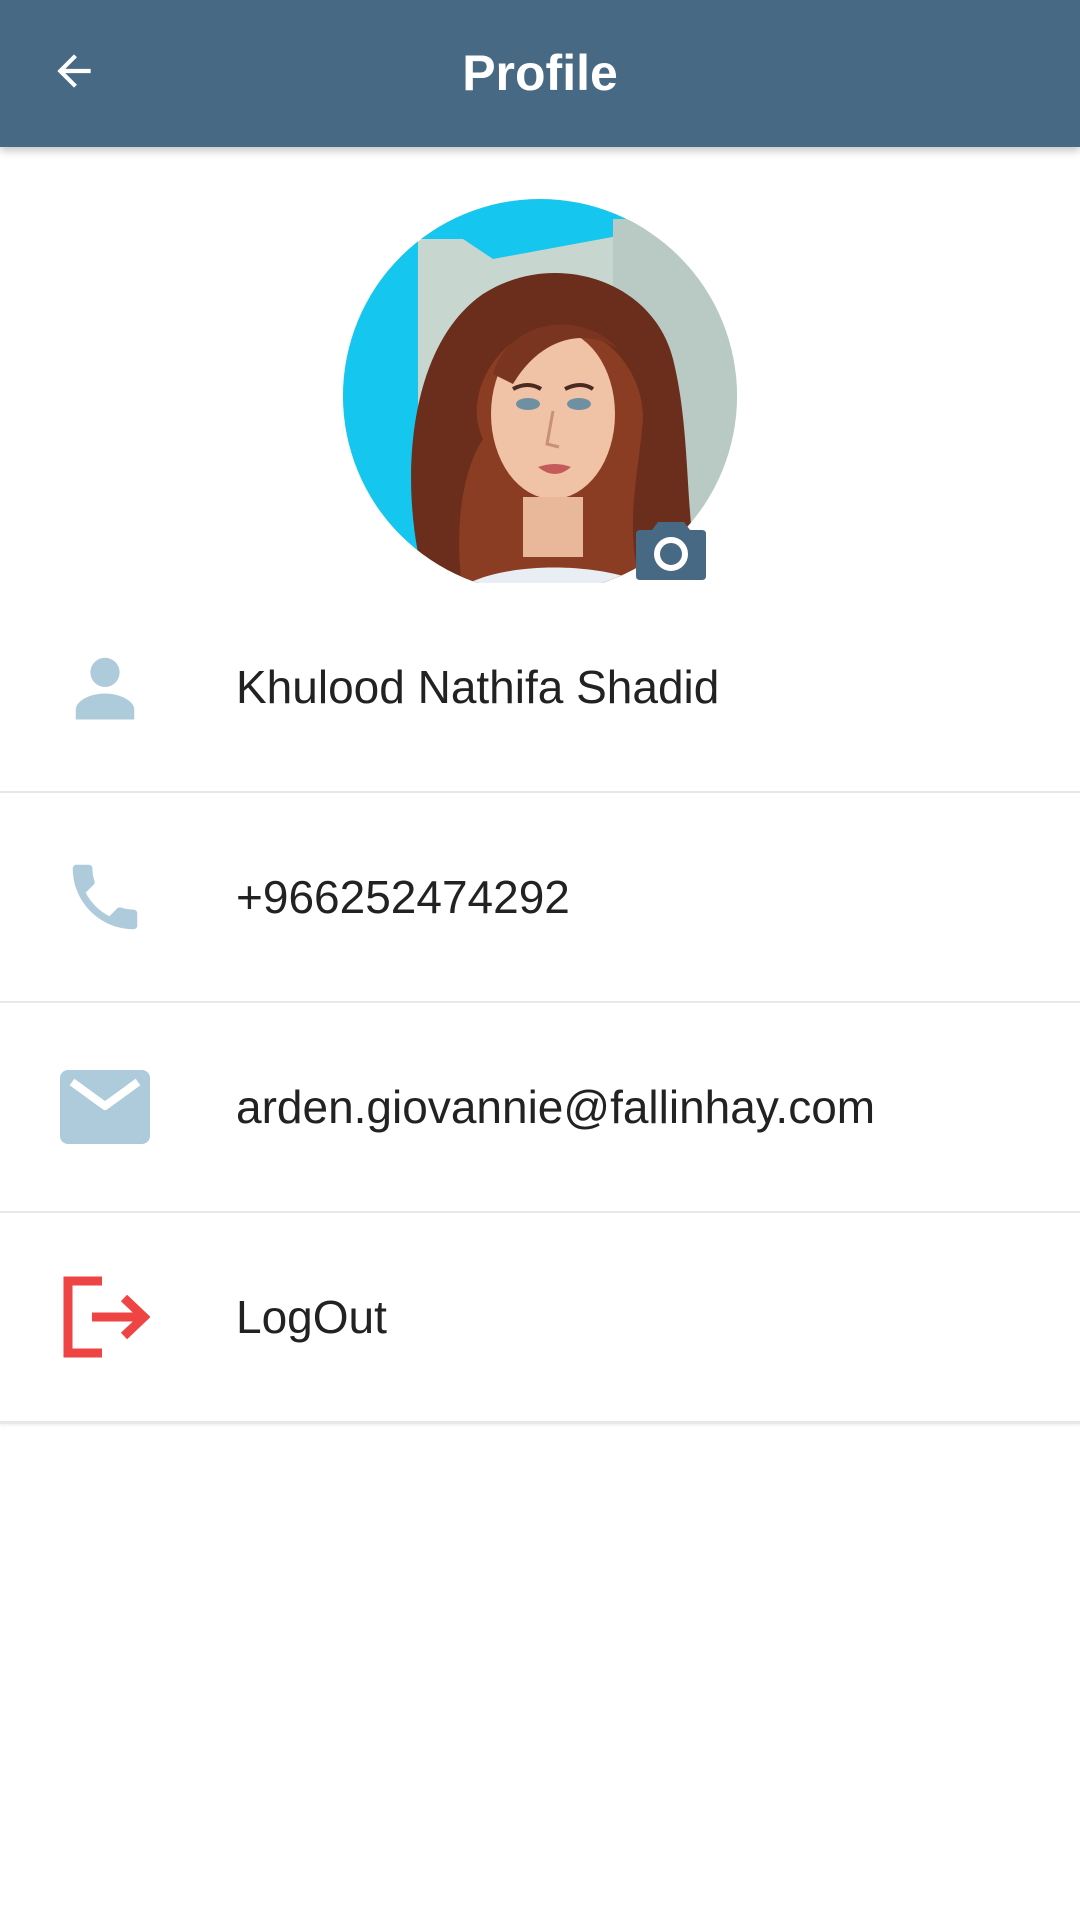 The width and height of the screenshot is (1080, 1920). Describe the element at coordinates (311, 1317) in the screenshot. I see `logout-label: LogOut` at that location.